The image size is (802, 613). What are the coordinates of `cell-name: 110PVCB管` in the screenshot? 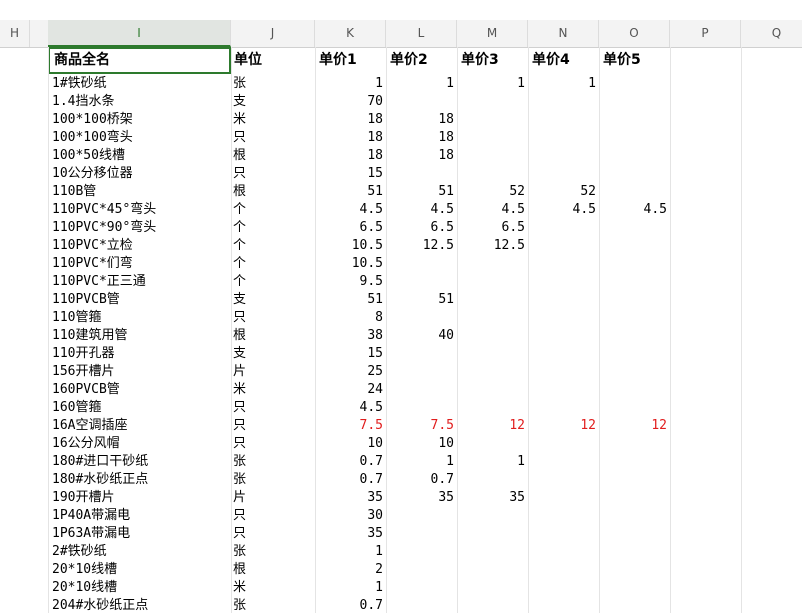 It's located at (140, 300).